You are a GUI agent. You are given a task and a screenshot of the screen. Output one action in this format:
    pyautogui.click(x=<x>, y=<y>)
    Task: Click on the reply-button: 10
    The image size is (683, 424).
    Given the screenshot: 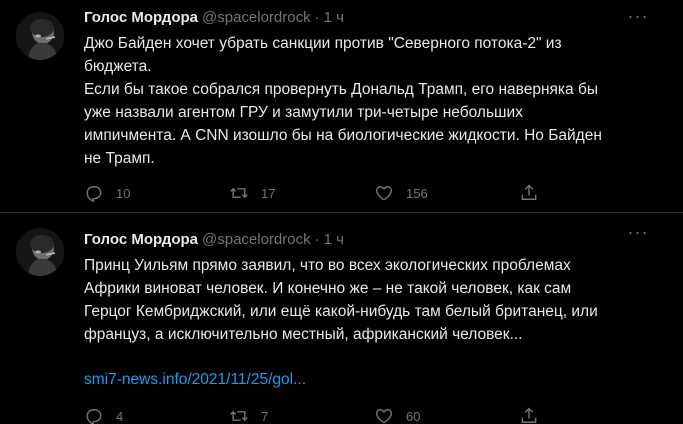 What is the action you would take?
    pyautogui.click(x=156, y=193)
    